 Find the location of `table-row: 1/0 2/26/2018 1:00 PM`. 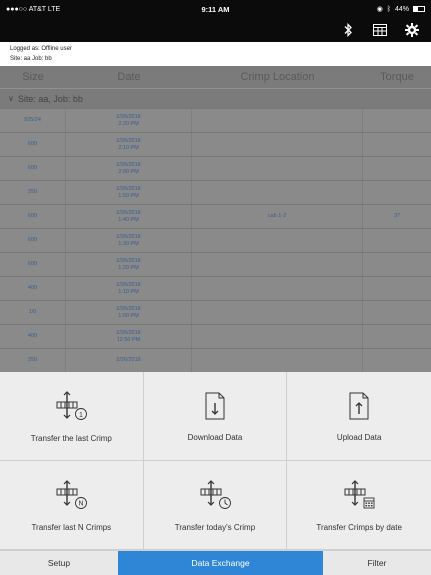

table-row: 1/0 2/26/2018 1:00 PM is located at coordinates (215, 312).